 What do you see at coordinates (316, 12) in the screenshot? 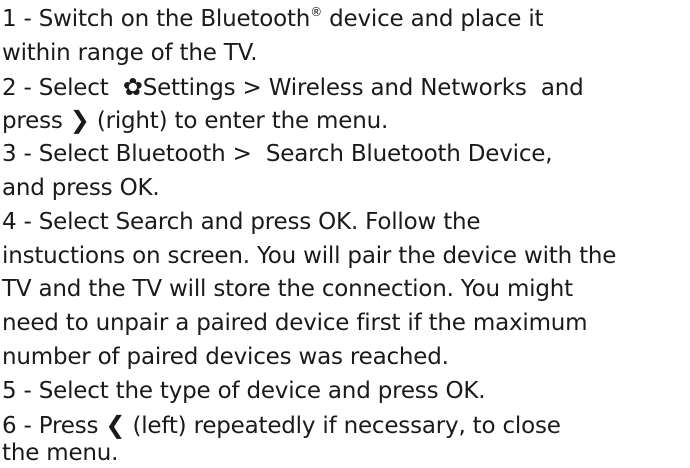
I see `registered-mark: ®` at bounding box center [316, 12].